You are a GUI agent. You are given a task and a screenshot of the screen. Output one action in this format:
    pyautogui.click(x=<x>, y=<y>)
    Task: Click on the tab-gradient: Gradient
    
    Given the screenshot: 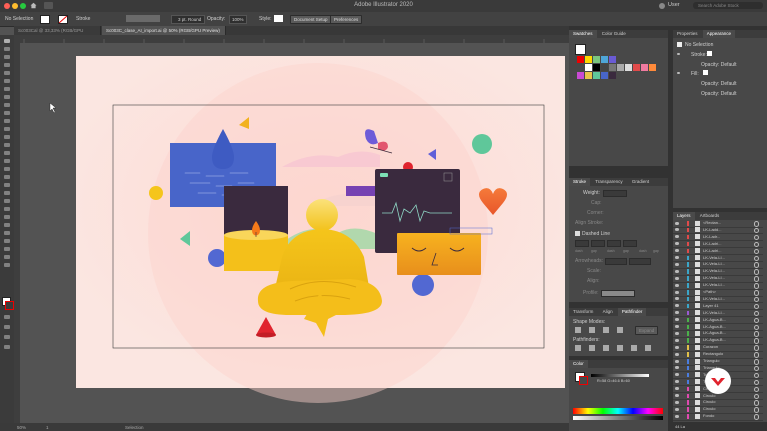 What is the action you would take?
    pyautogui.click(x=640, y=182)
    